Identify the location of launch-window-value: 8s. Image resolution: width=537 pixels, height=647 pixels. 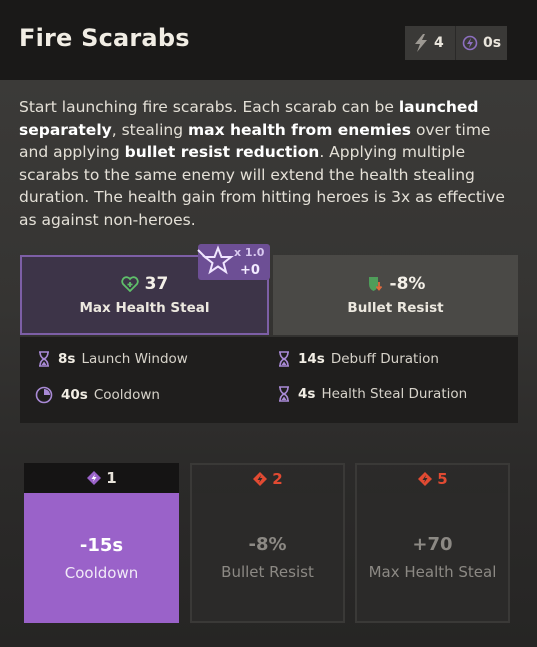
(67, 359).